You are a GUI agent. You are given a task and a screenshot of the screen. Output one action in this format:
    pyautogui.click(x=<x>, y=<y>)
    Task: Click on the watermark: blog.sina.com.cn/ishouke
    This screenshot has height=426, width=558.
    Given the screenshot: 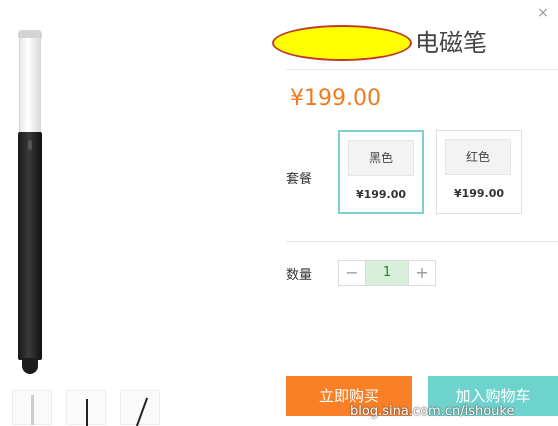 What is the action you would take?
    pyautogui.click(x=432, y=411)
    